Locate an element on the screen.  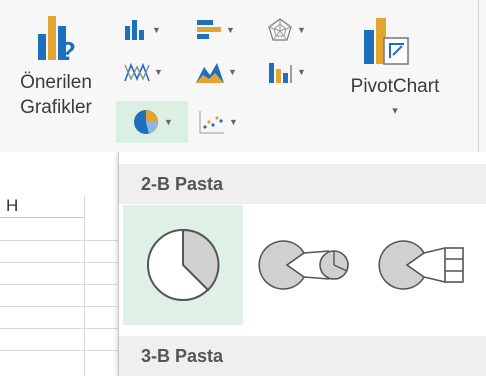
pivotchart-button: PivotChart ▾ is located at coordinates (395, 77).